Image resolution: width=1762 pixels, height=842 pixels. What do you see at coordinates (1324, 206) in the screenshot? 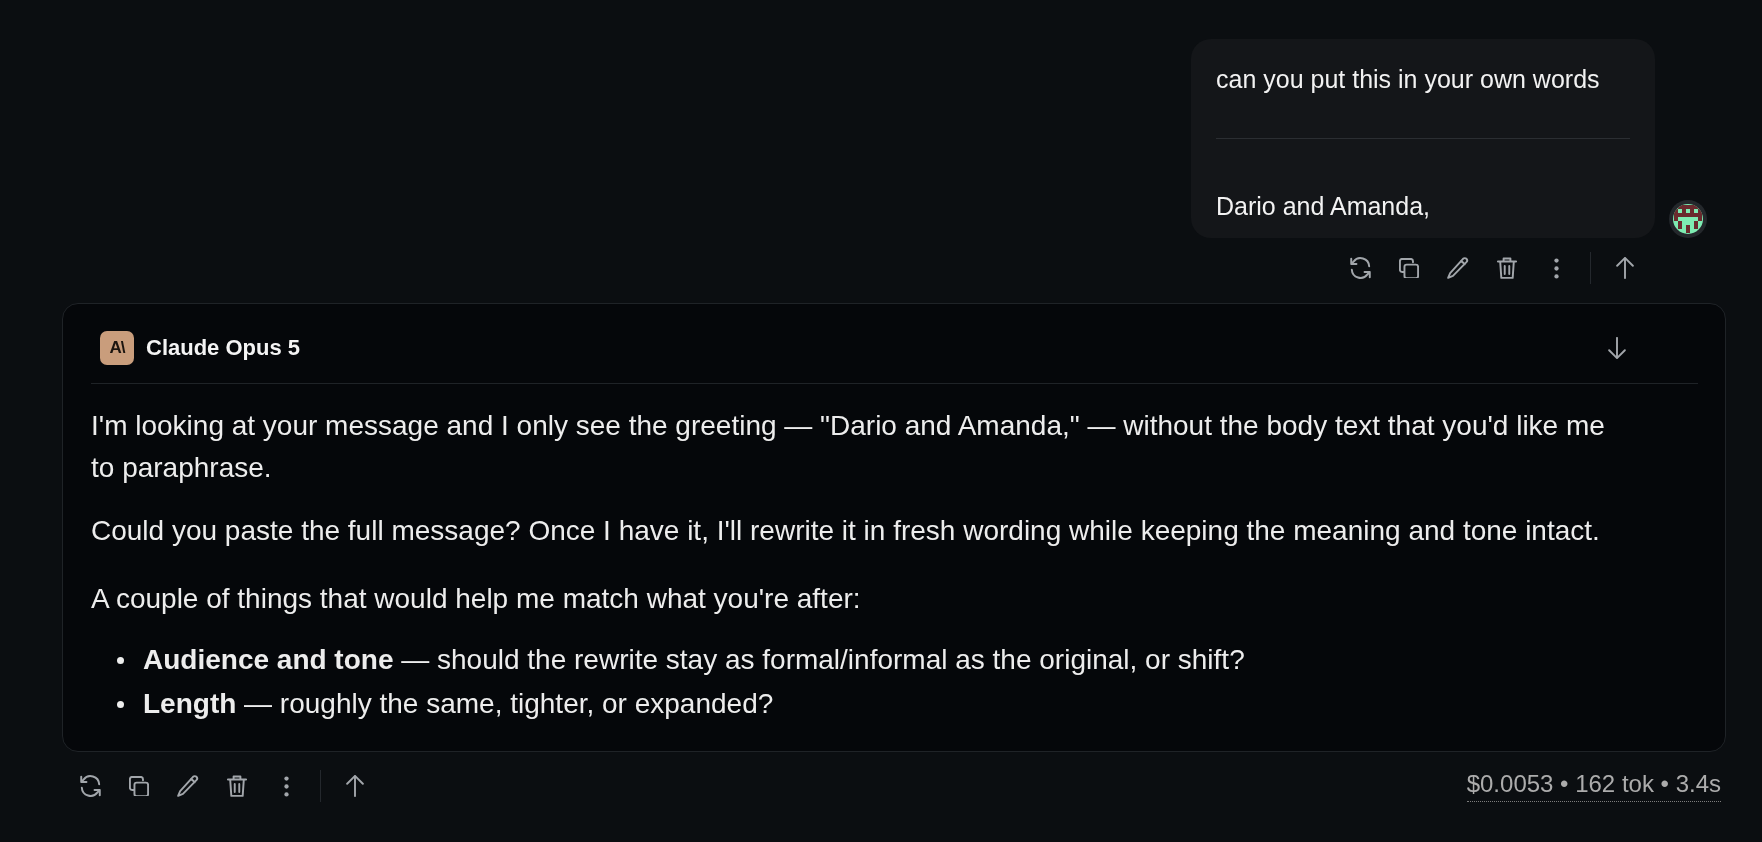
I see `message-text: Dario and Amanda,` at bounding box center [1324, 206].